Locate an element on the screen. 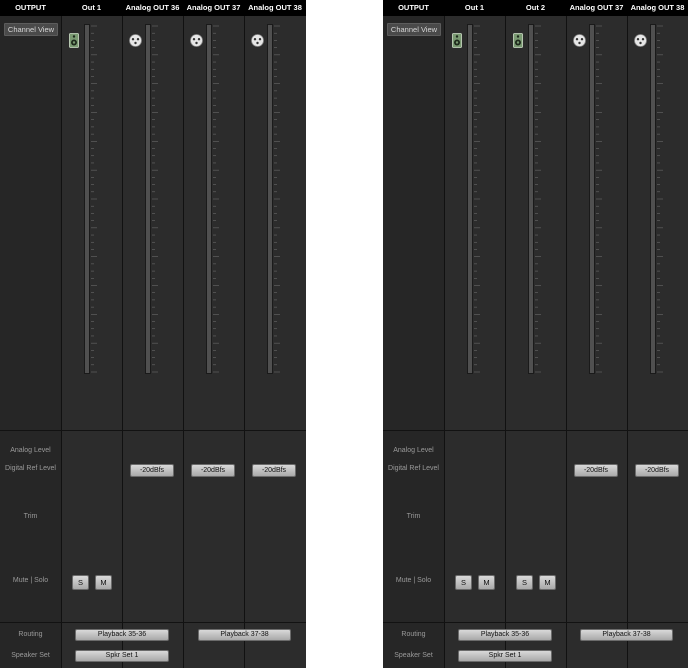 The image size is (688, 668). channel-header-out-2: Out 2 is located at coordinates (535, 7).